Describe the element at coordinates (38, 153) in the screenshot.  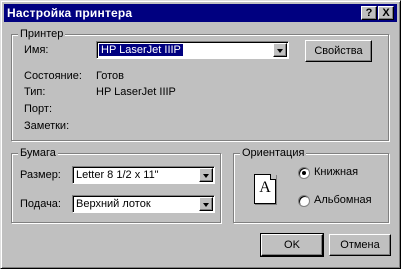
I see `paper-group-label: Бумага` at that location.